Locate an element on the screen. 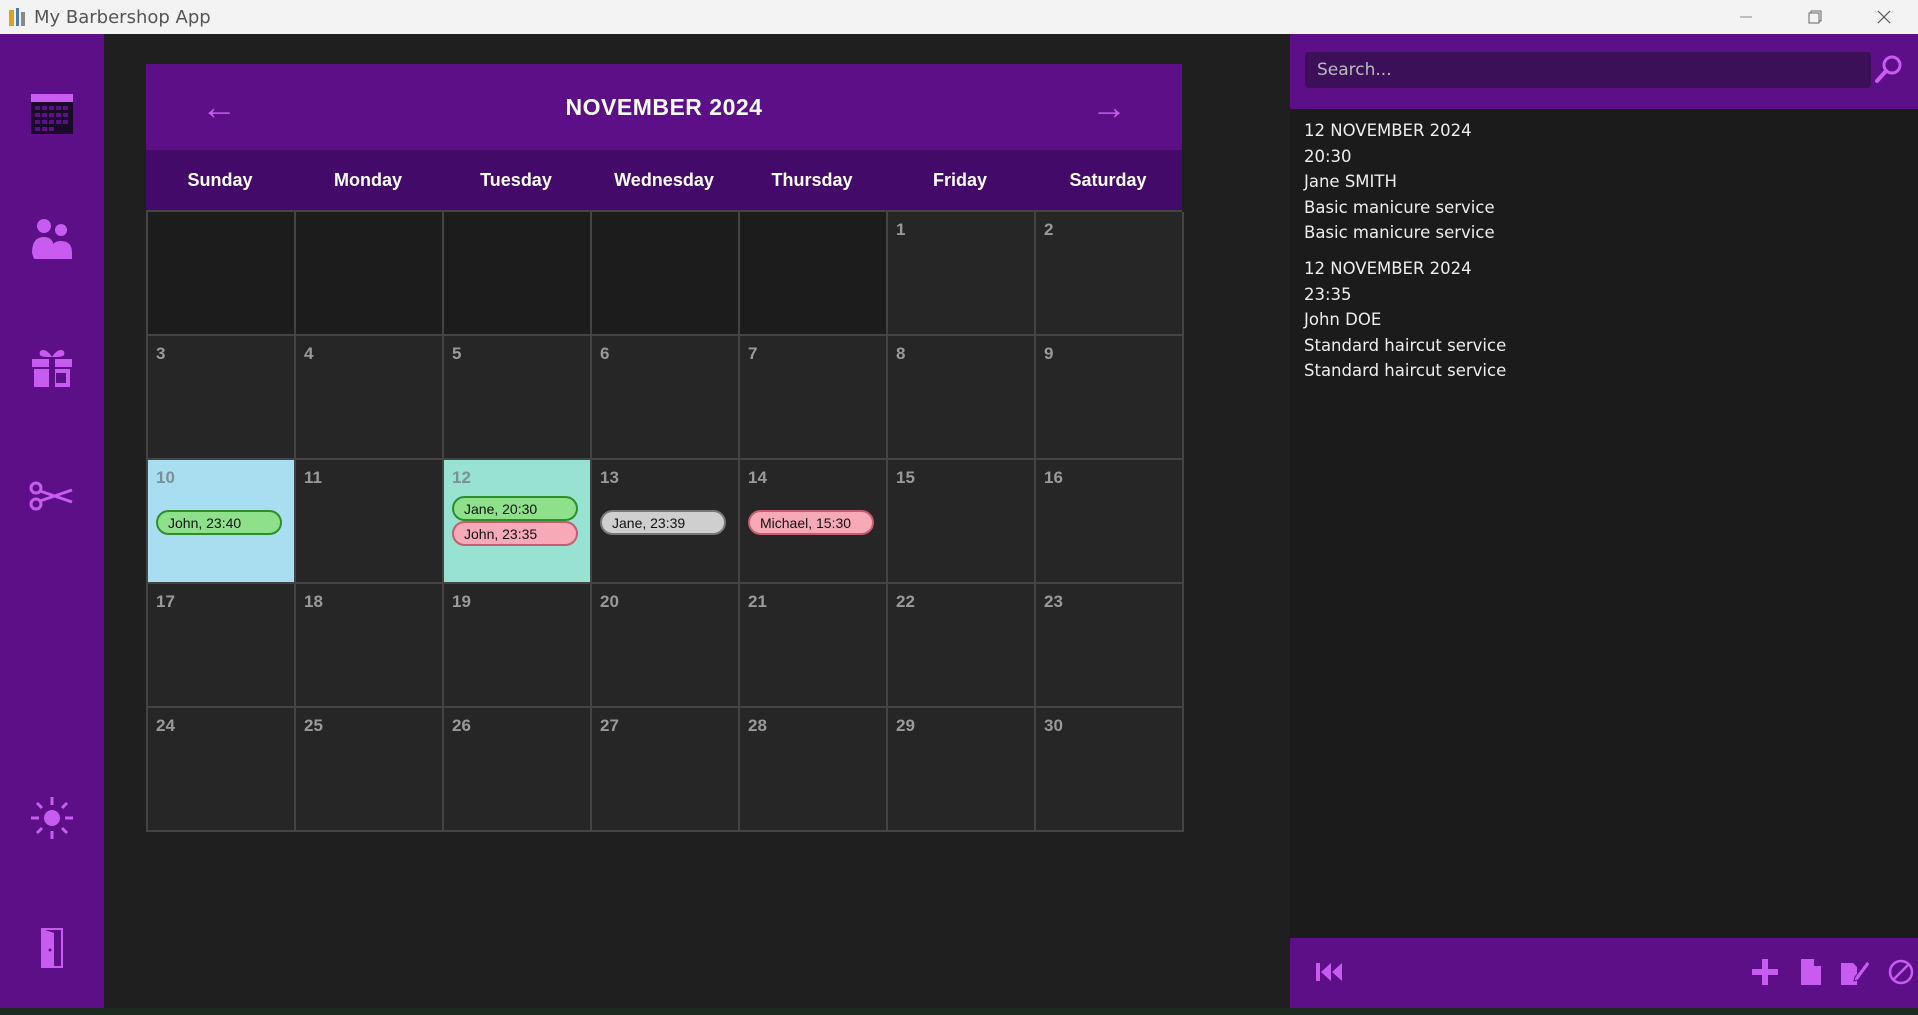  cancel-button is located at coordinates (1900, 974).